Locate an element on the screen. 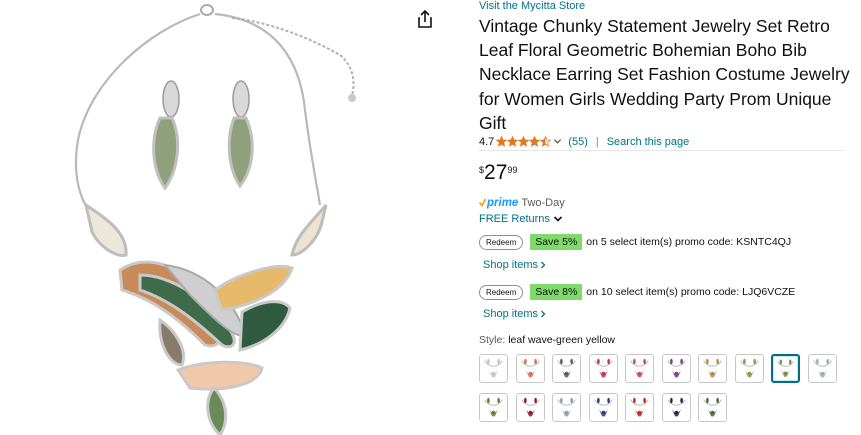 The image size is (861, 435). style-value: leaf wave-green yellow is located at coordinates (561, 340).